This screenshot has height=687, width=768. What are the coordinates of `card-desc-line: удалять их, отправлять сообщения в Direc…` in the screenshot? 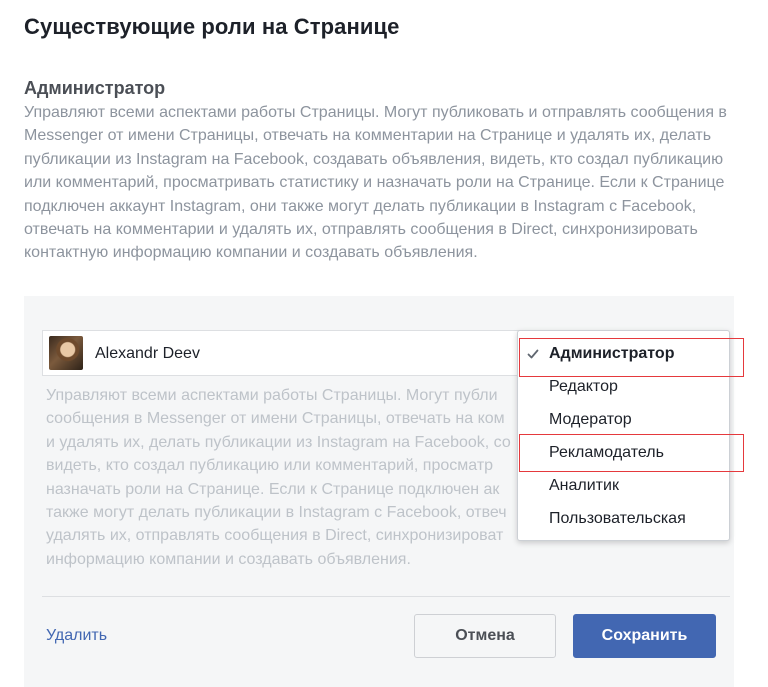 It's located at (275, 536).